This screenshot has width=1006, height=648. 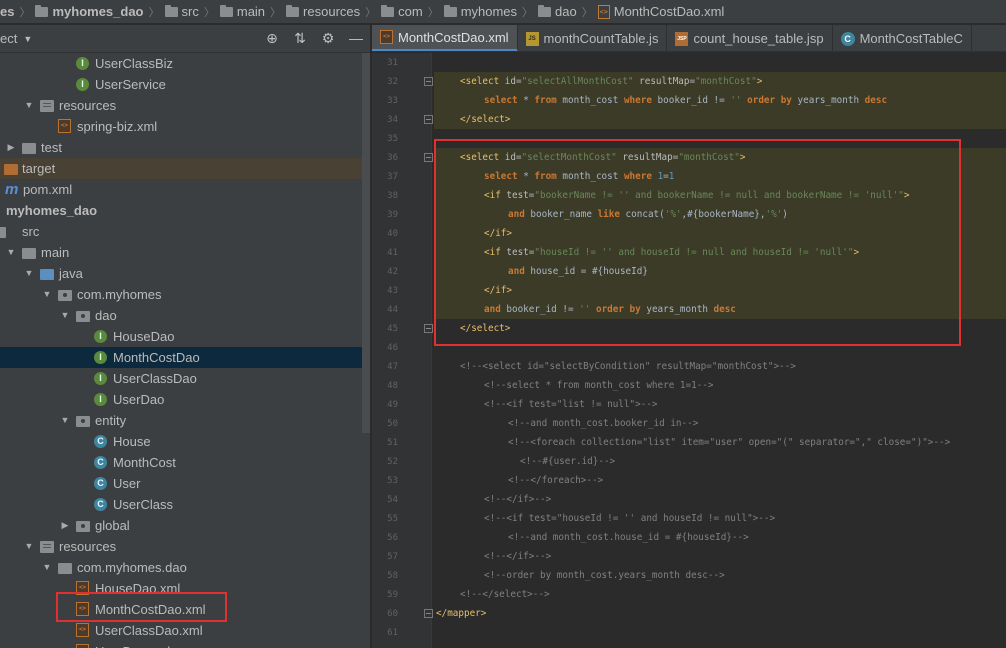 I want to click on tree-item-label: UserClass, so click(x=143, y=504).